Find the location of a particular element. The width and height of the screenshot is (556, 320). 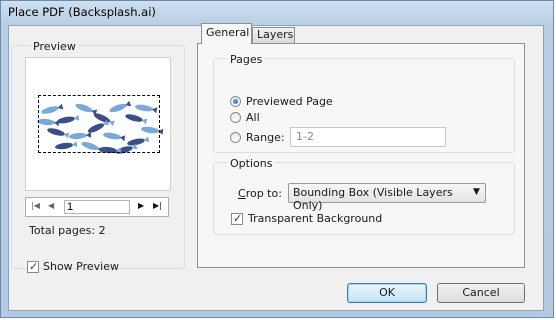

preview-group-label: Preview is located at coordinates (54, 46).